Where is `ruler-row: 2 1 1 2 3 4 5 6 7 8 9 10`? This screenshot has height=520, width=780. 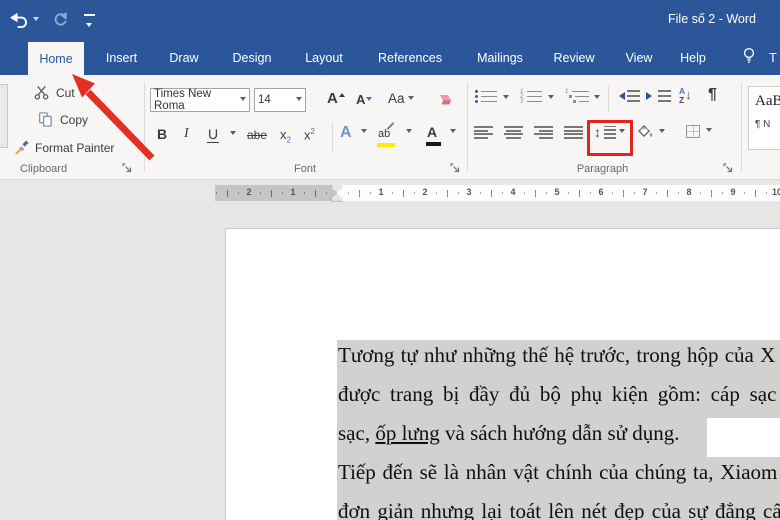
ruler-row: 2 1 1 2 3 4 5 6 7 8 9 10 is located at coordinates (390, 193).